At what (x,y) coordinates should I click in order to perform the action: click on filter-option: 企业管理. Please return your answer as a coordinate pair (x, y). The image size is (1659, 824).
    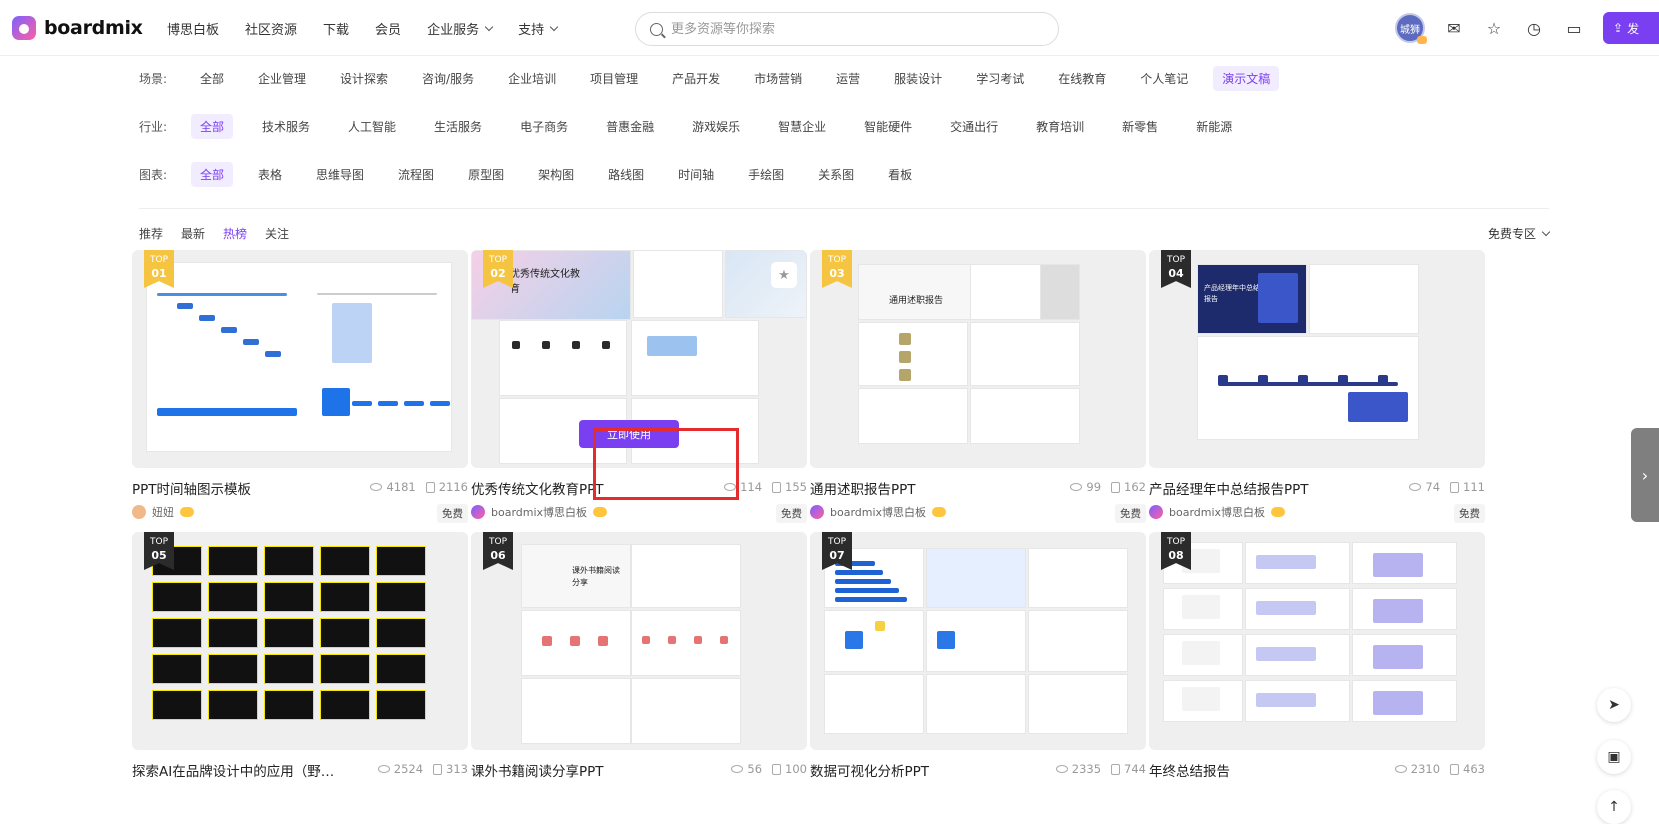
    Looking at the image, I should click on (282, 78).